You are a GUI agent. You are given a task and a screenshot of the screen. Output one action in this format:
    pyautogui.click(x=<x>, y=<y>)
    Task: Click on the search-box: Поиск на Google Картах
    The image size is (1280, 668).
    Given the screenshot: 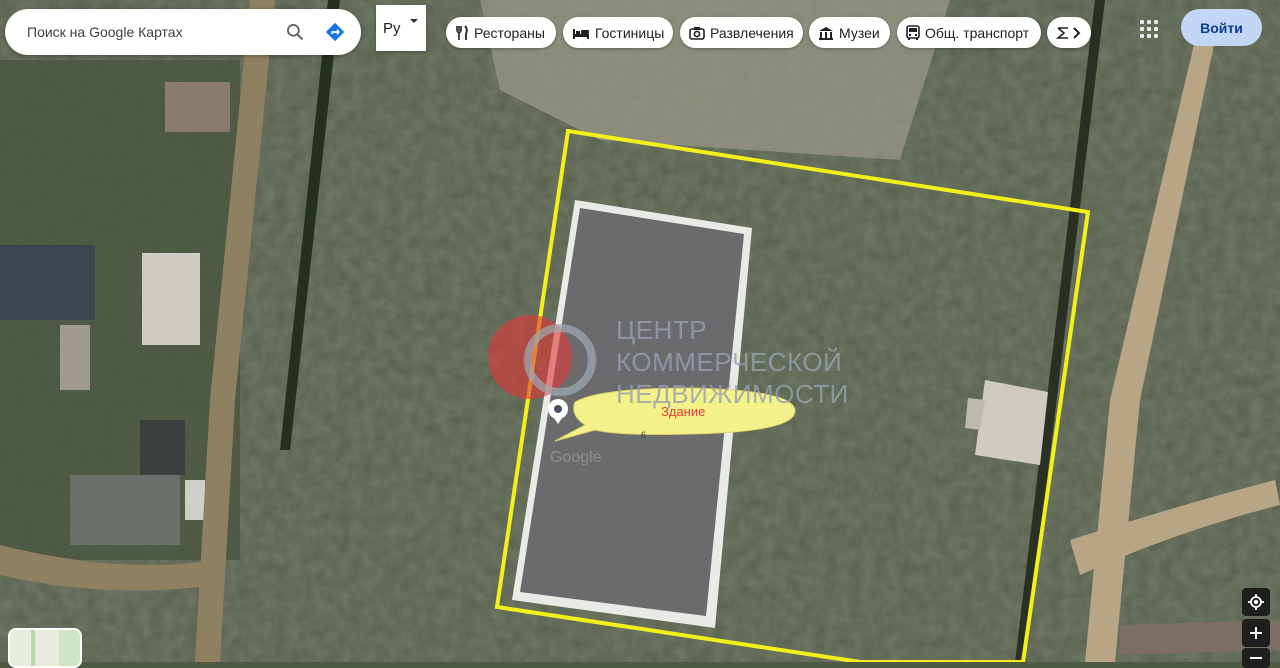 What is the action you would take?
    pyautogui.click(x=183, y=32)
    